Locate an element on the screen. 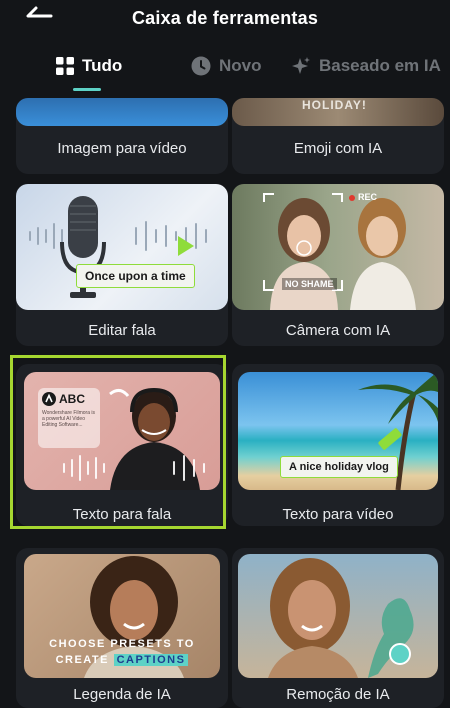  tool-card-image-to-video: Imagem para vídeo is located at coordinates (122, 136).